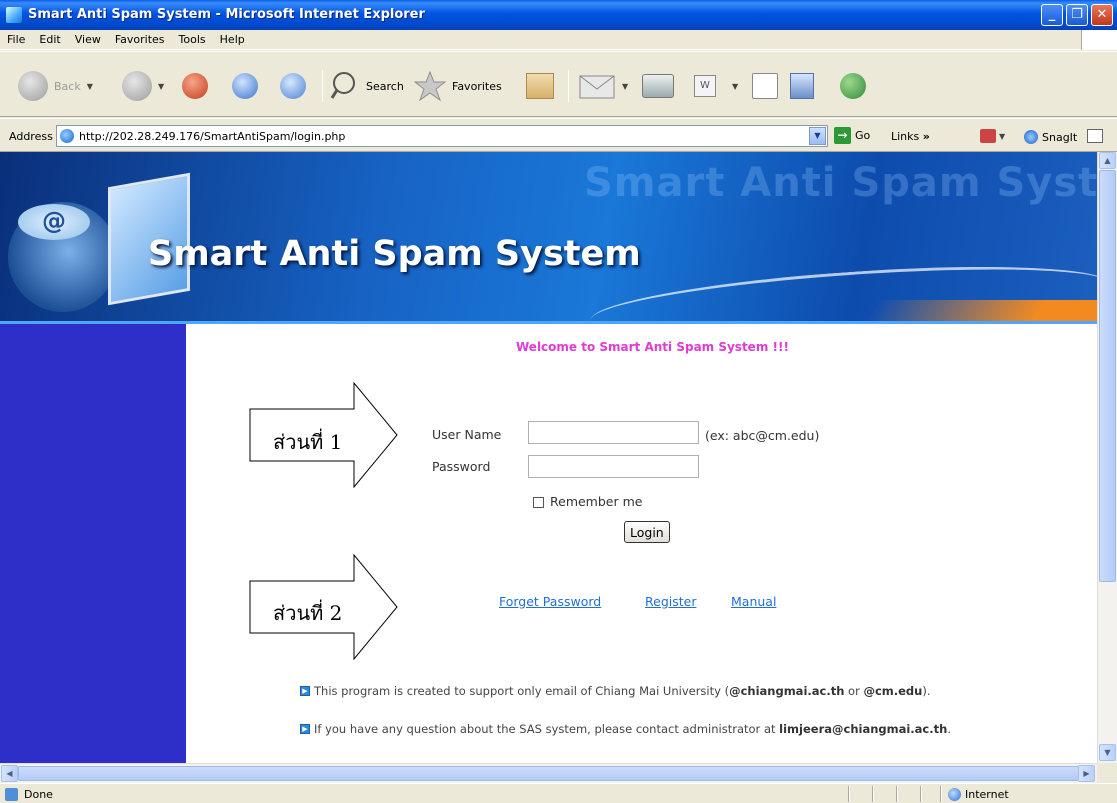 The width and height of the screenshot is (1117, 803). I want to click on admin-email: limjeera@chiangmai.ac.th, so click(863, 729).